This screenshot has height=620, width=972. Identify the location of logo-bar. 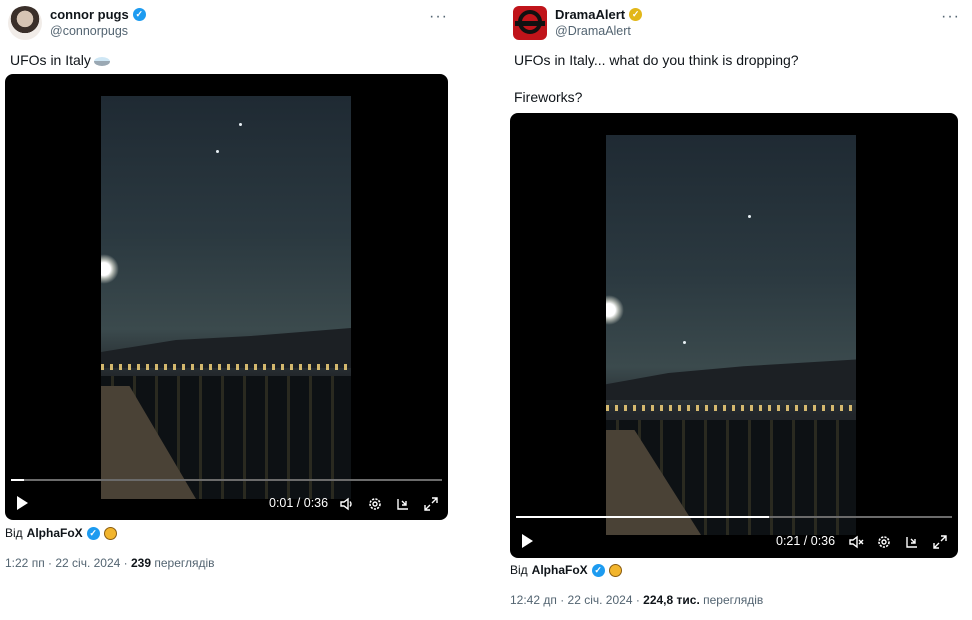
(530, 23).